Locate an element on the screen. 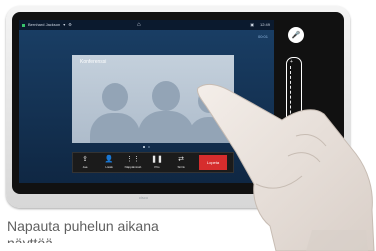 Image resolution: width=376 pixels, height=251 pixels. hold-label: Pito is located at coordinates (157, 167).